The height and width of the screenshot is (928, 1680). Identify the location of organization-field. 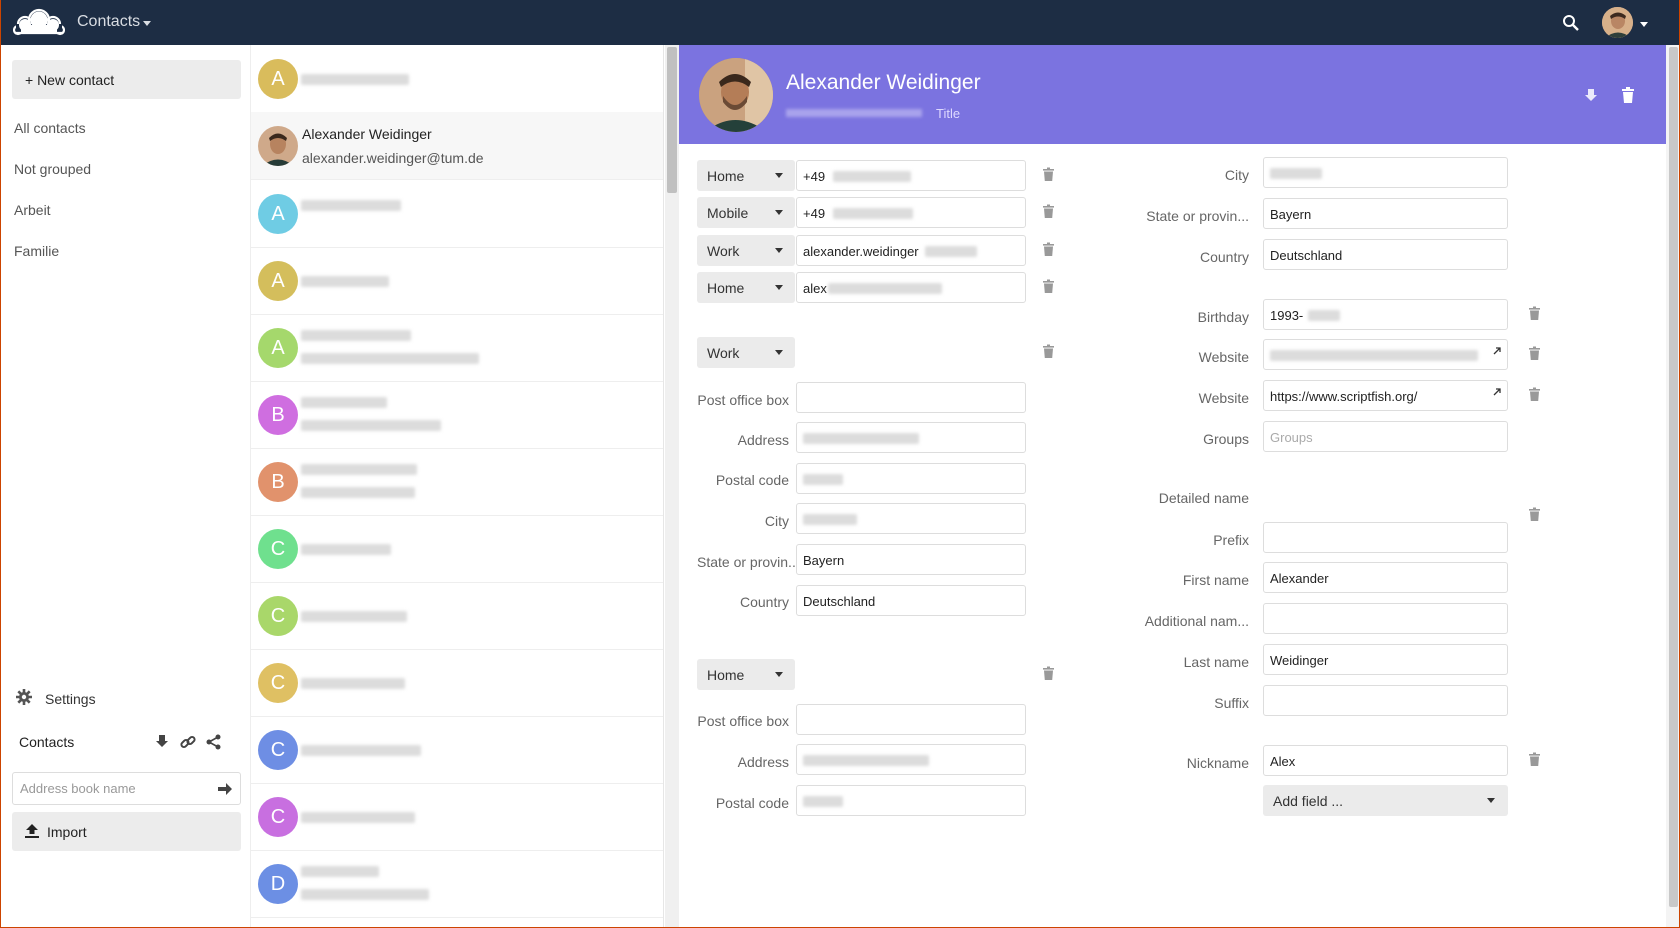
(854, 113).